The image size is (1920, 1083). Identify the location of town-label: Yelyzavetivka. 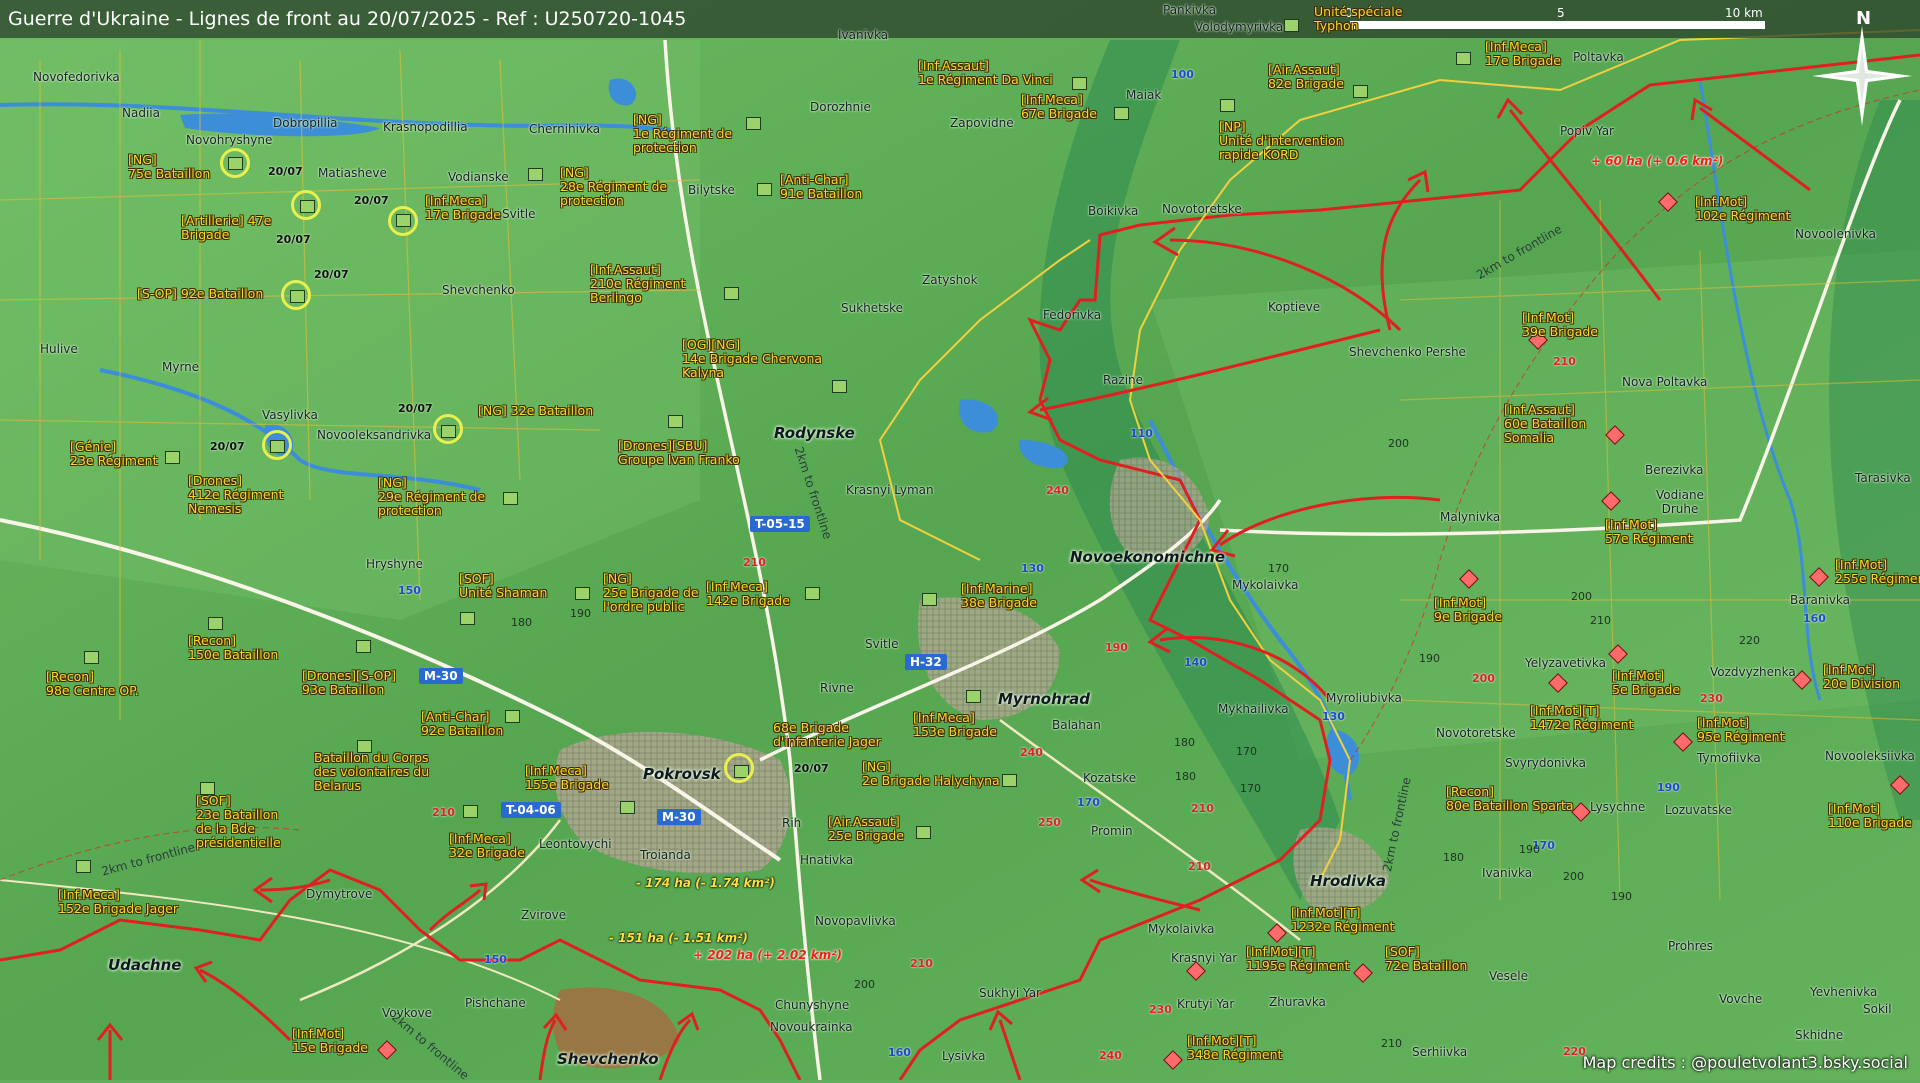
(1565, 663).